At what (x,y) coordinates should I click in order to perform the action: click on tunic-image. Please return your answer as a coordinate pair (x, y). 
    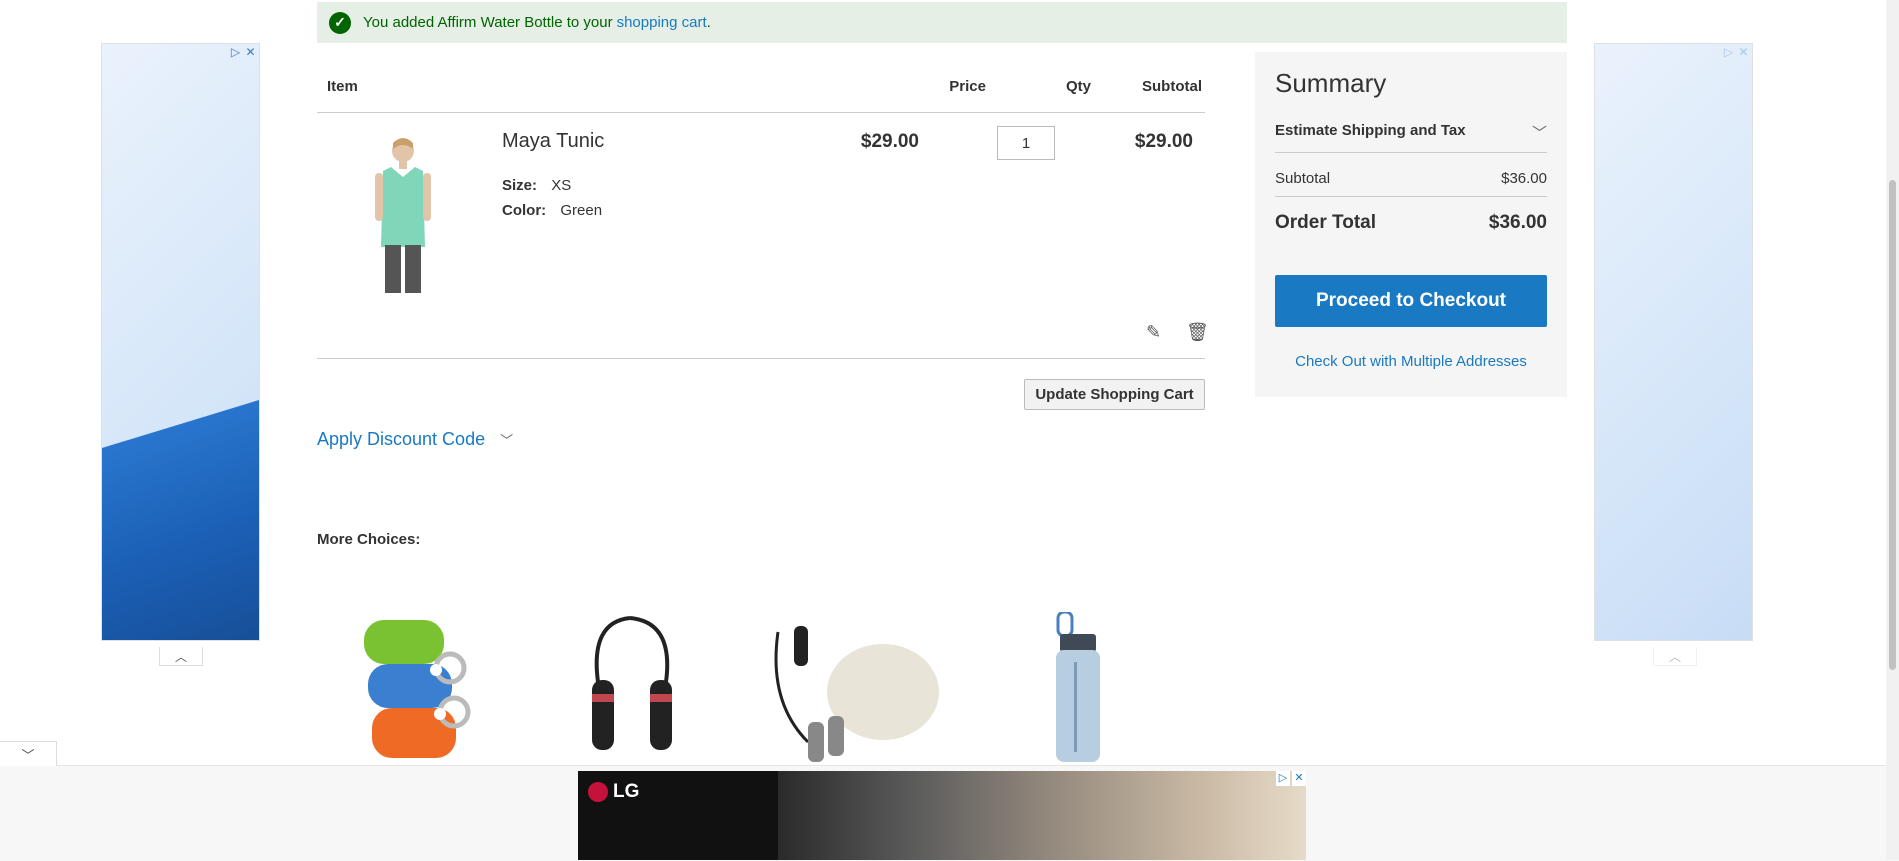
    Looking at the image, I should click on (403, 215).